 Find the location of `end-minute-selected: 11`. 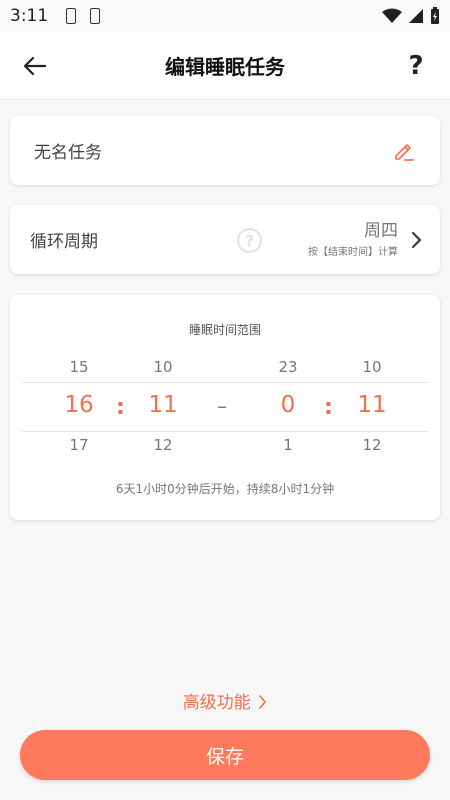

end-minute-selected: 11 is located at coordinates (372, 405).